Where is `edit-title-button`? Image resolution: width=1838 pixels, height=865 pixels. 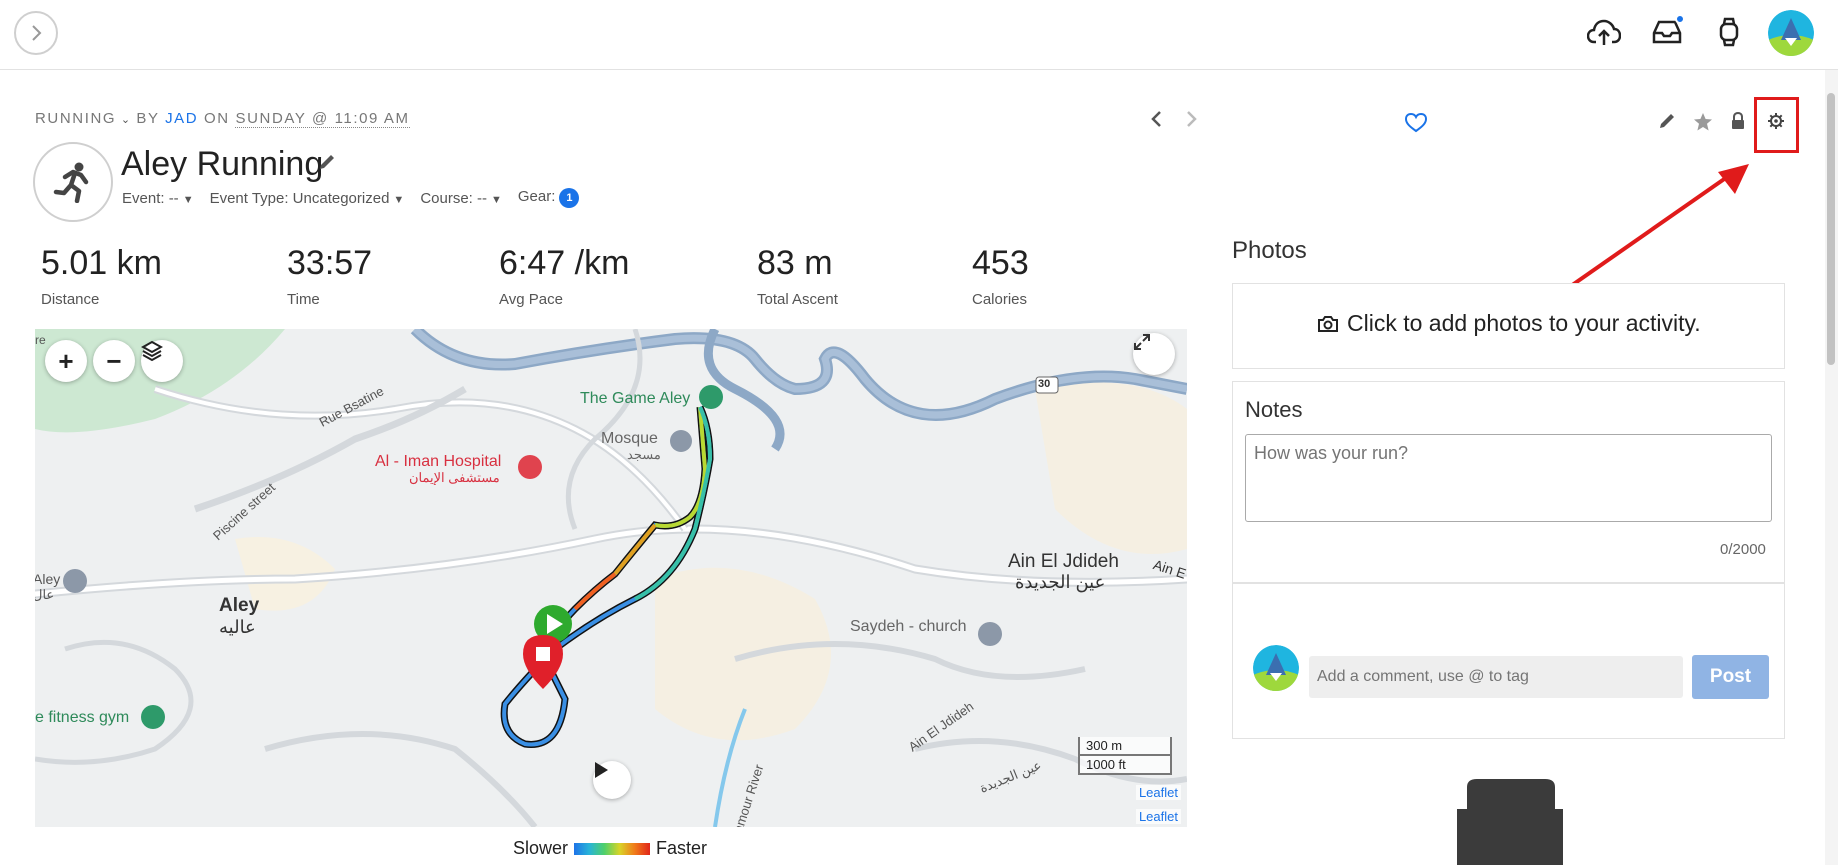
edit-title-button is located at coordinates (327, 164).